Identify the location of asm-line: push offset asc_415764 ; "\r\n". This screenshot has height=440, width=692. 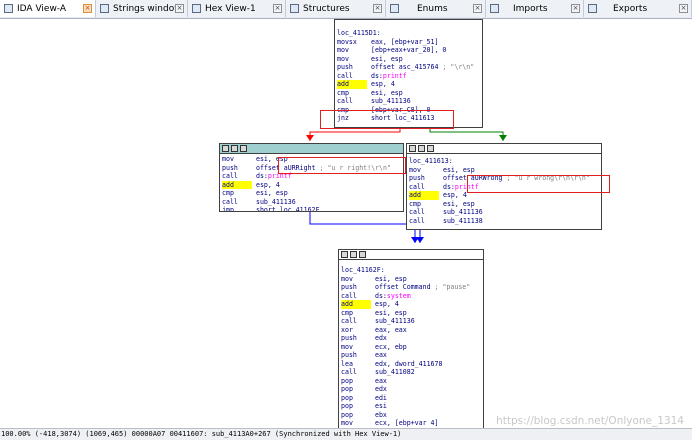
(408, 67).